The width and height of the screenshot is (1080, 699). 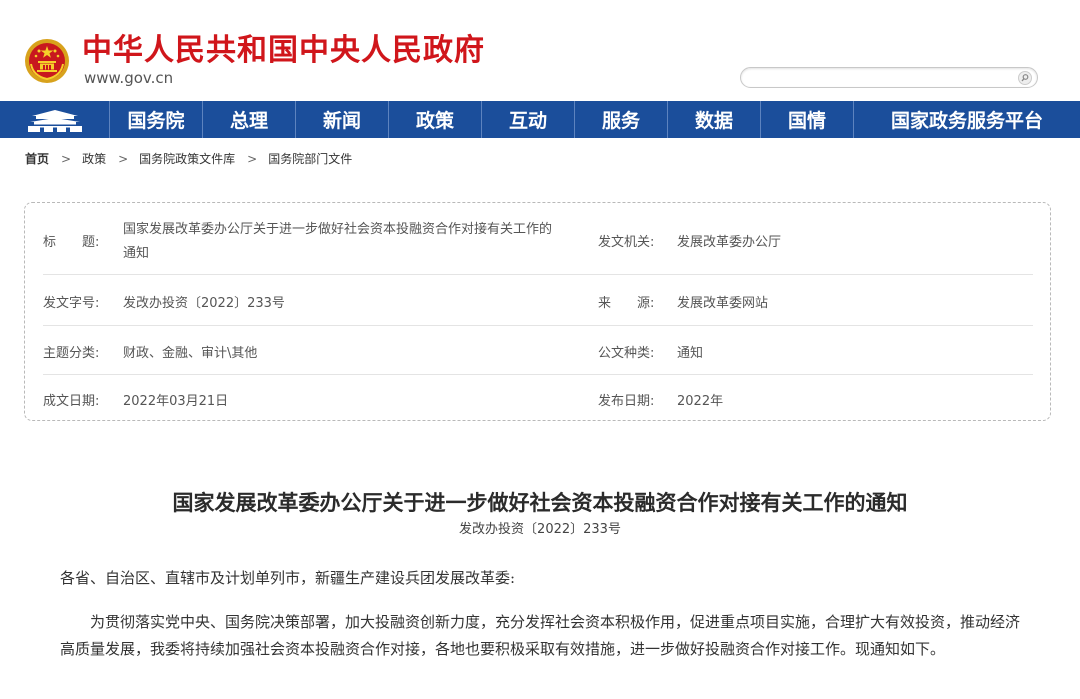 I want to click on breadcrumb-policy-library: 国务院政策文件库, so click(x=187, y=159).